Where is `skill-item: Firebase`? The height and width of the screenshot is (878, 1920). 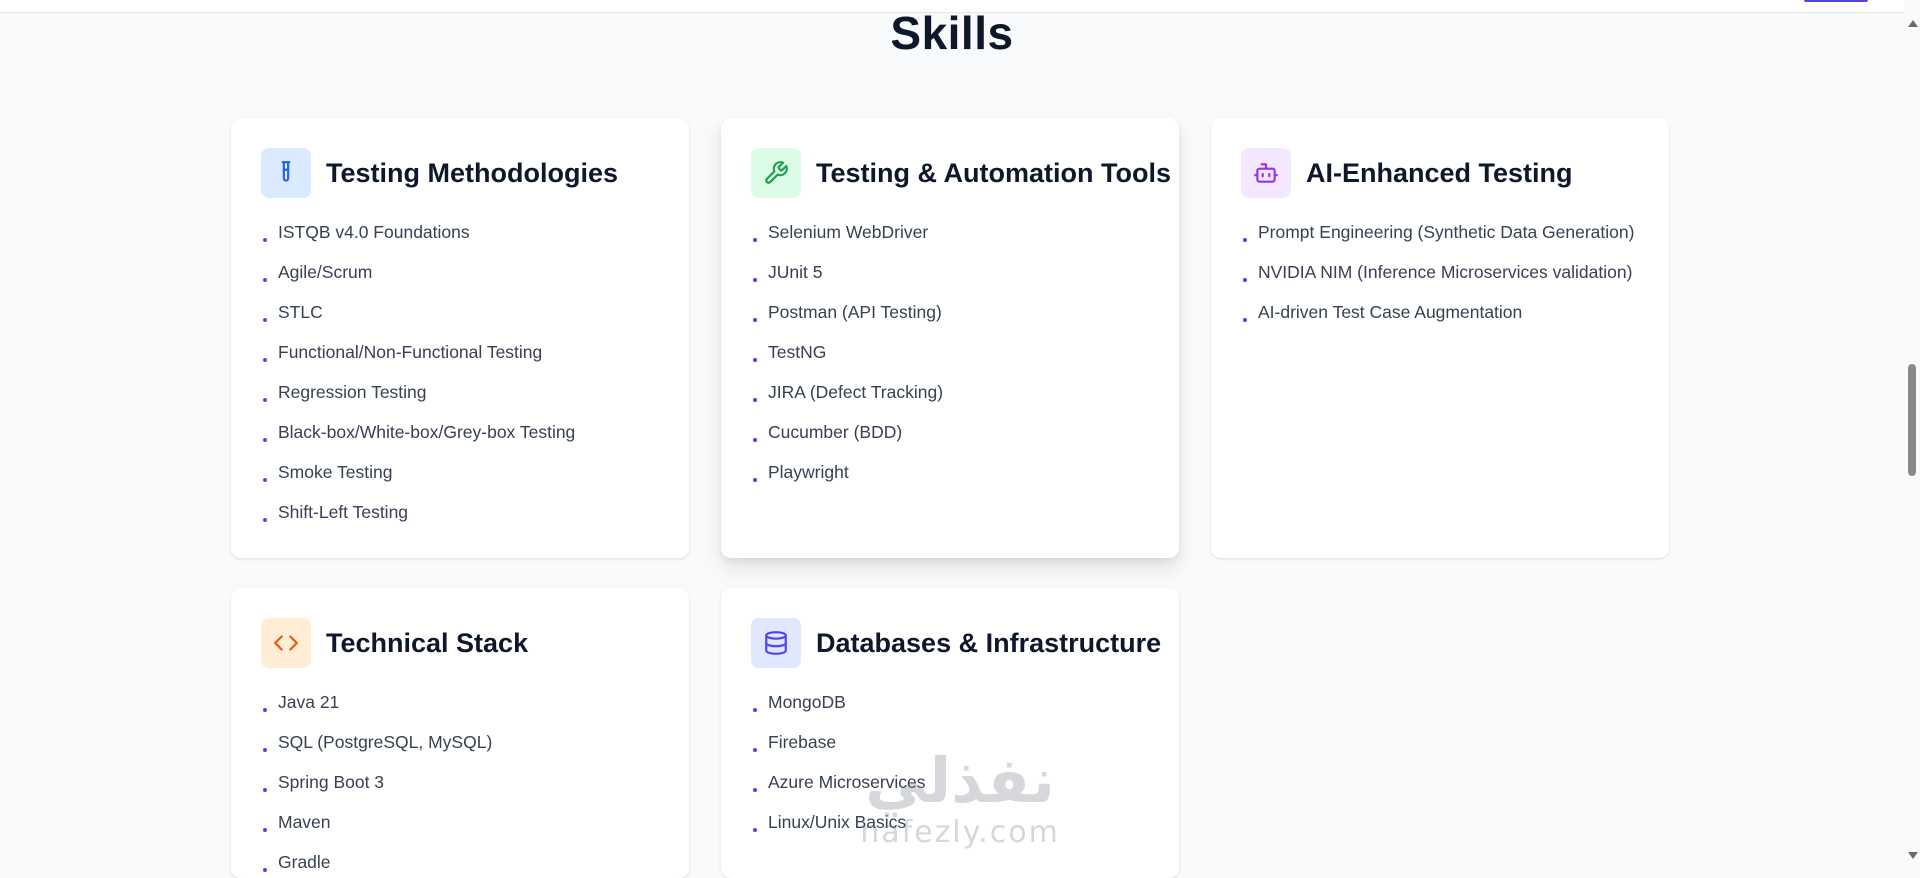
skill-item: Firebase is located at coordinates (950, 742).